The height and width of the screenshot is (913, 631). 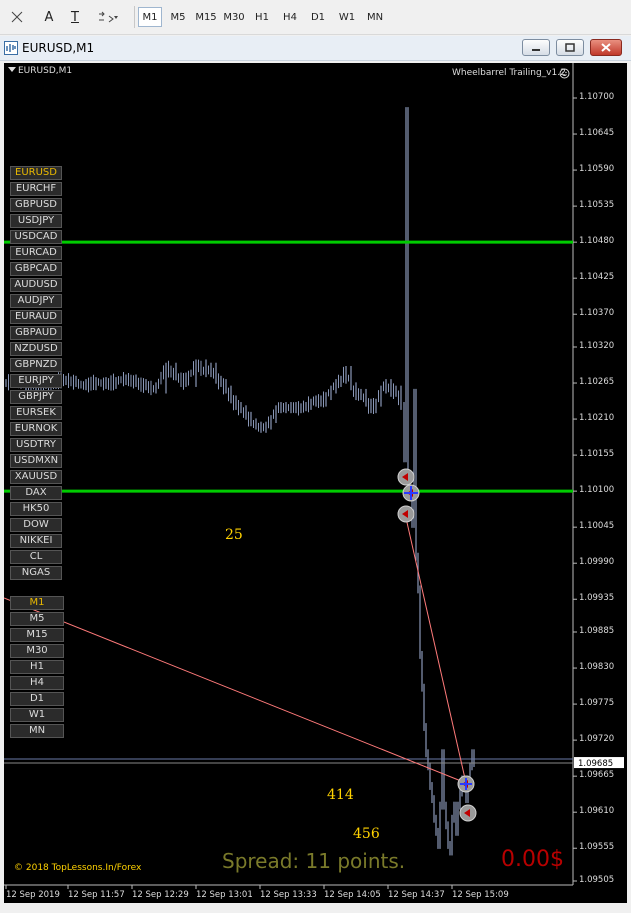 I want to click on symbol-button-euraud: EURAUD, so click(x=36, y=317).